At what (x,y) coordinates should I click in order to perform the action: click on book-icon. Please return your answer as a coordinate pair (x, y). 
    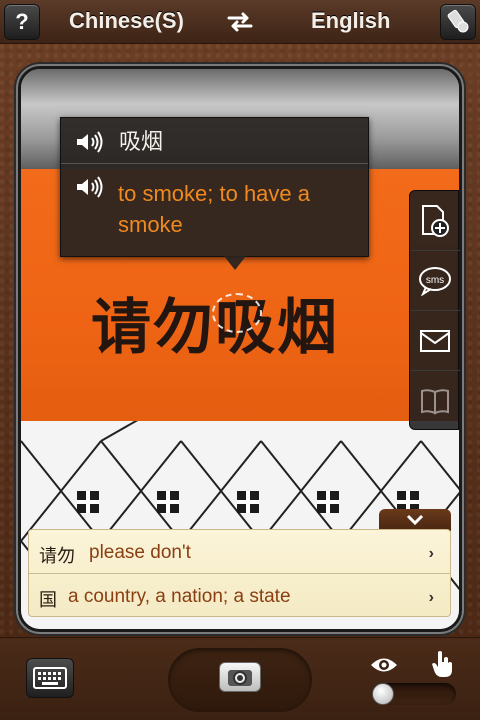
    Looking at the image, I should click on (435, 402).